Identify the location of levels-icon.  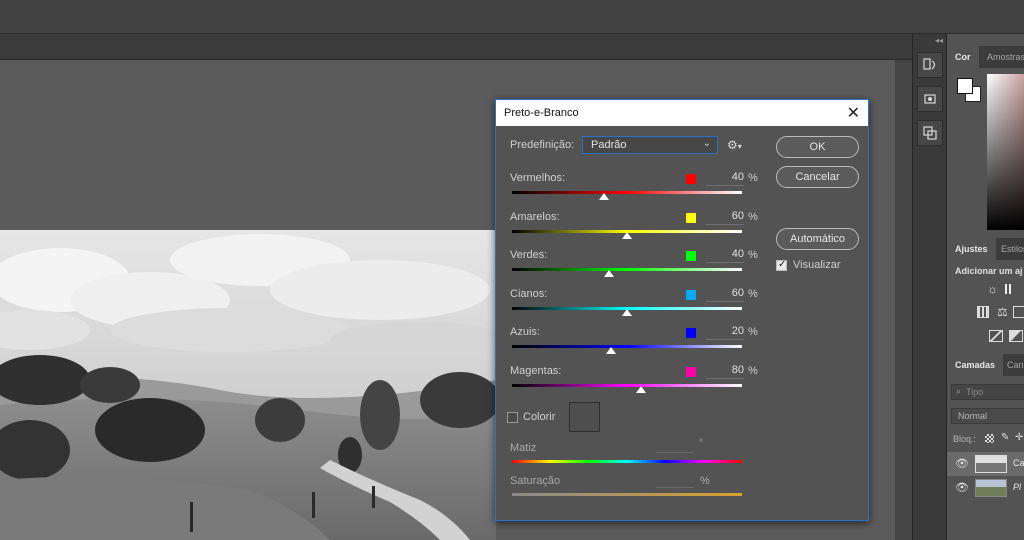
(1013, 289).